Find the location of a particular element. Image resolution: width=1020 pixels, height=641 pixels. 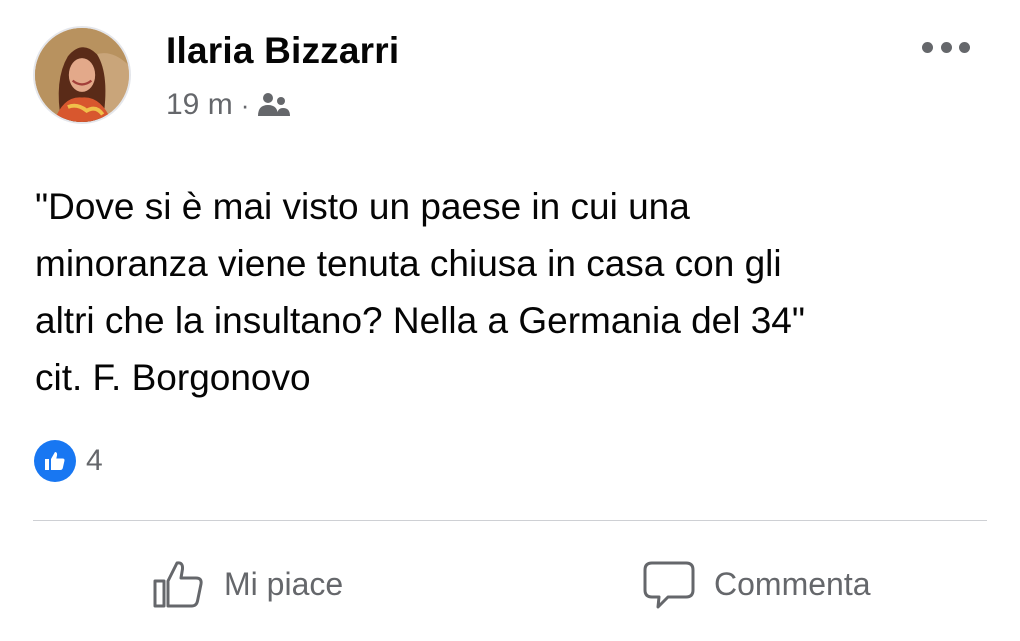

post-meta: 19 m · is located at coordinates (228, 105).